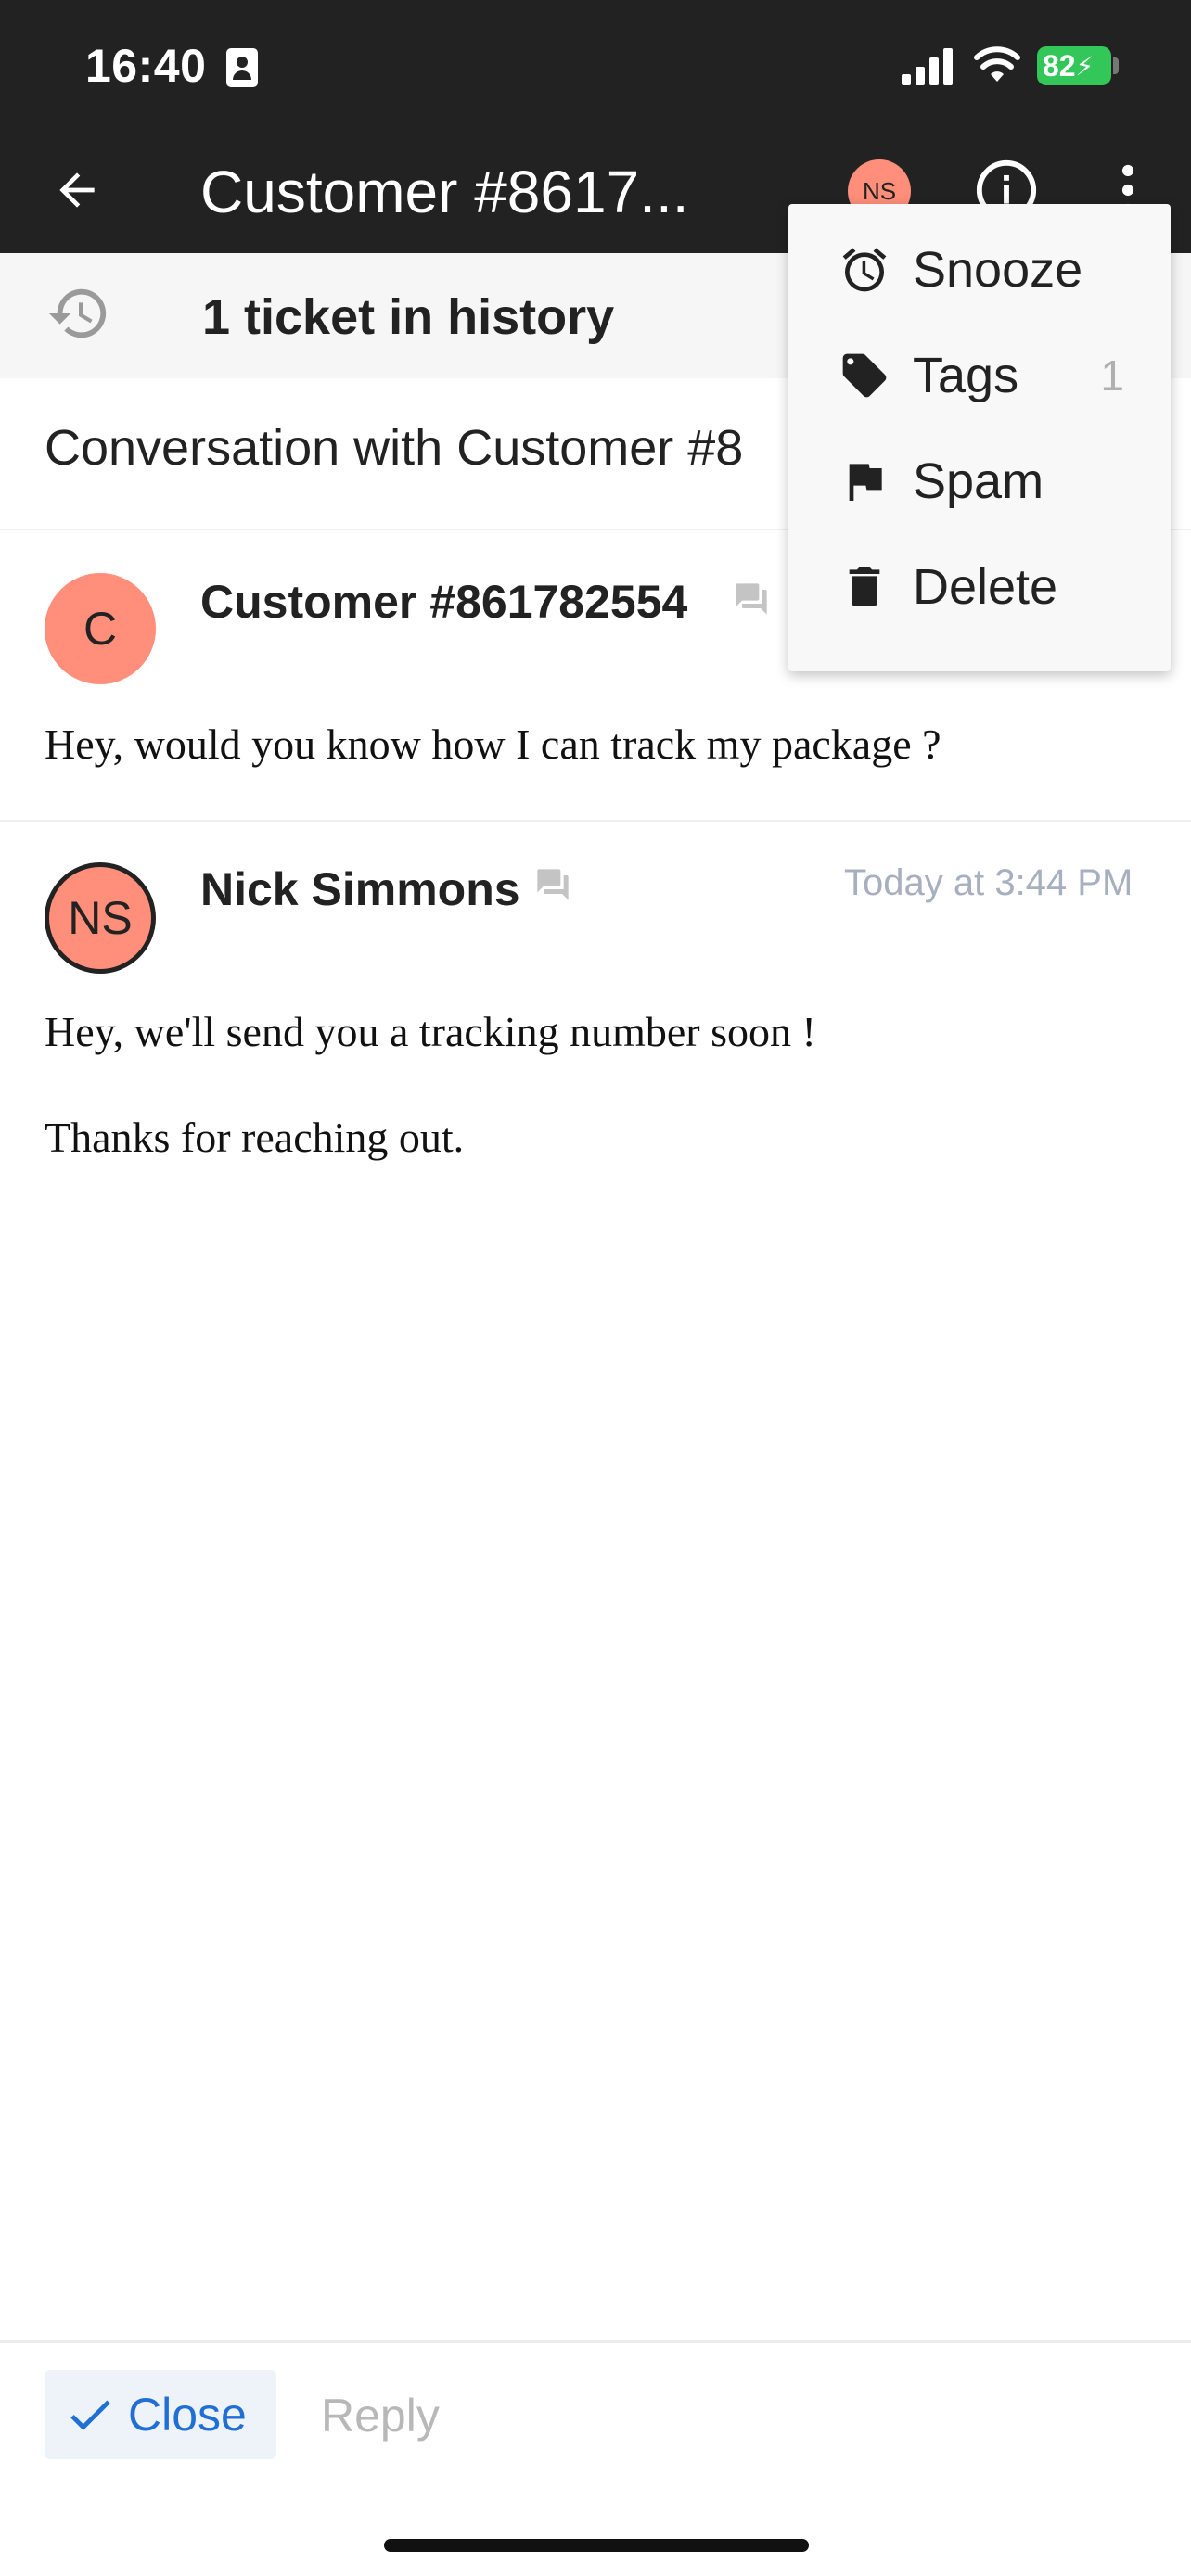 The image size is (1191, 2576). I want to click on trash-icon, so click(864, 586).